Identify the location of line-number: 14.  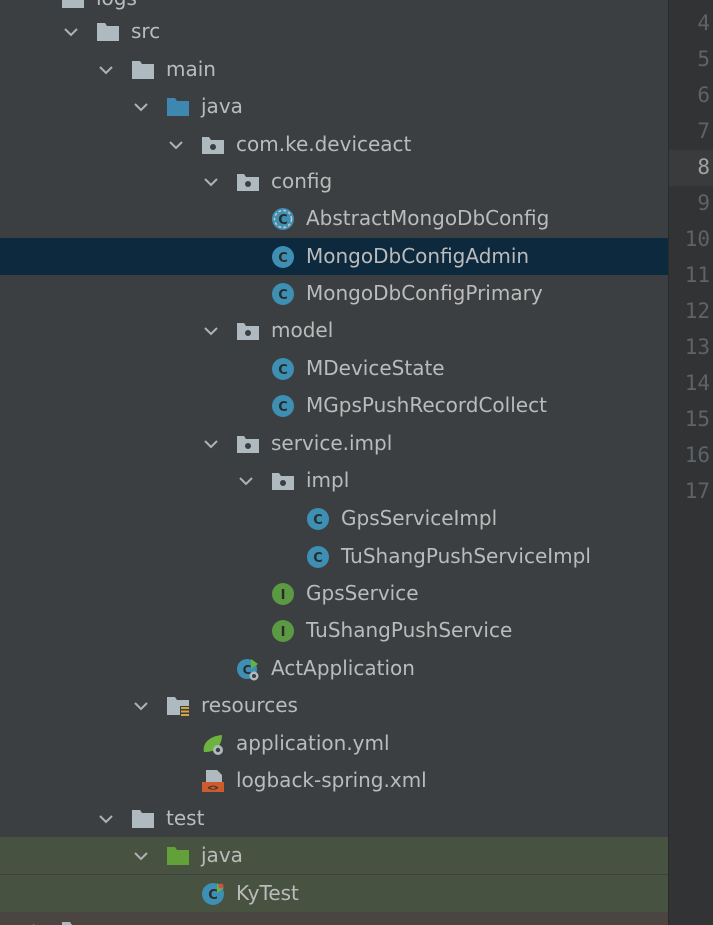
(697, 383).